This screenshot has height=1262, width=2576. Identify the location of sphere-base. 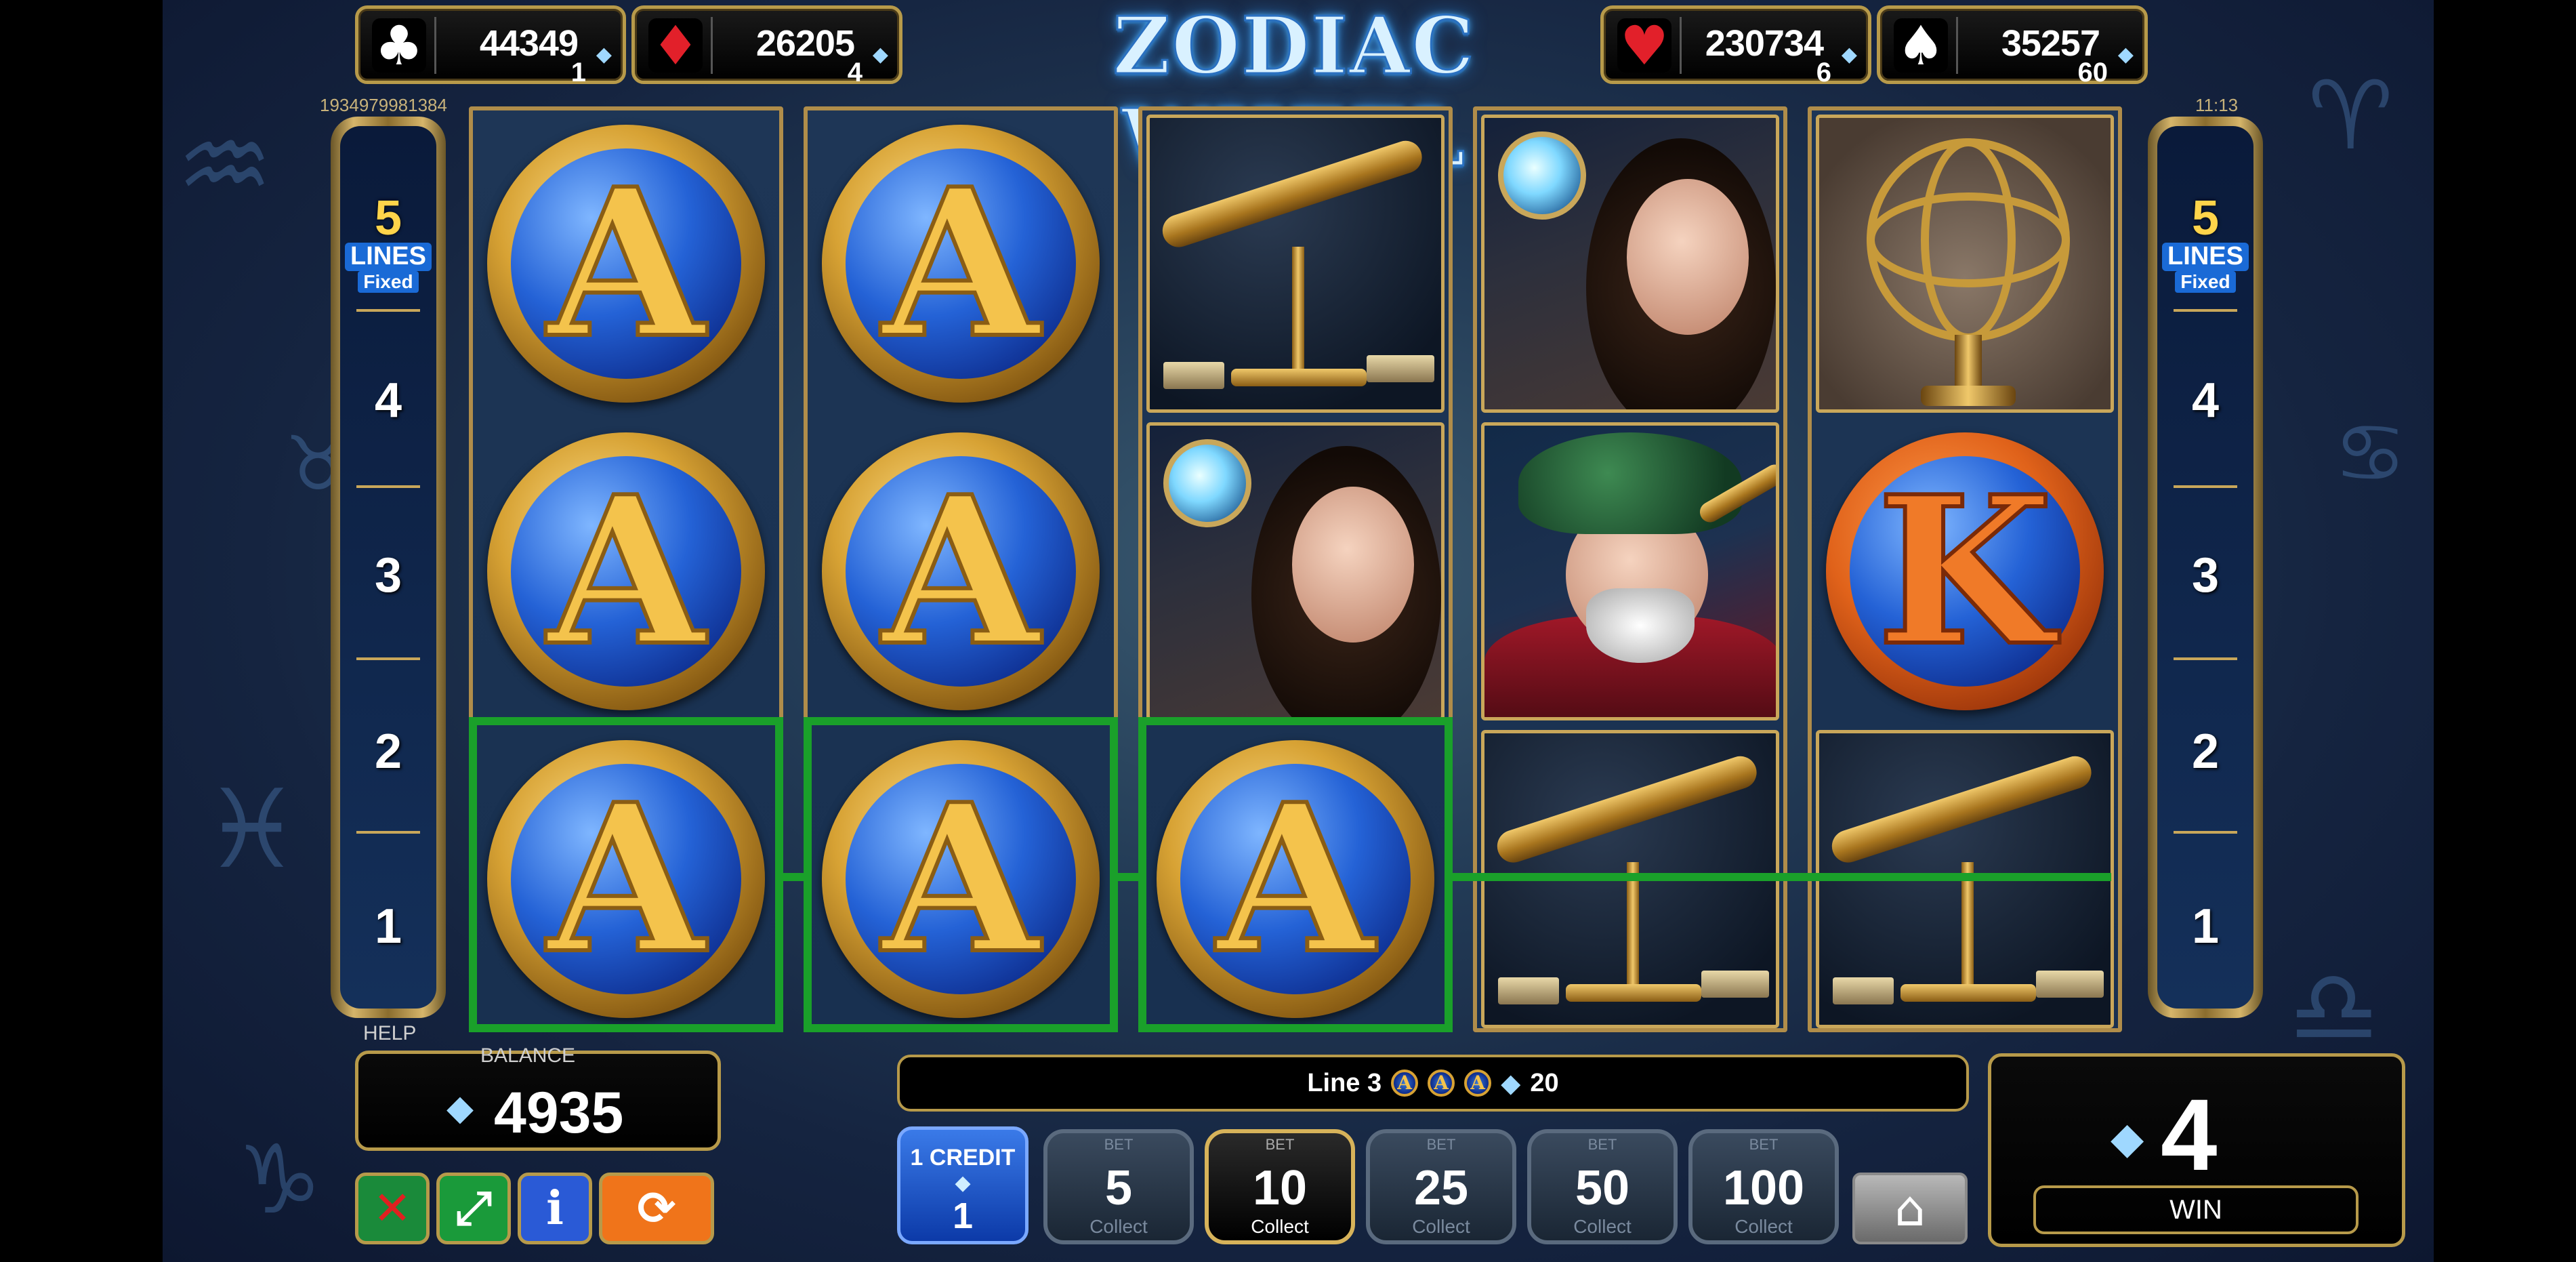
(1968, 396).